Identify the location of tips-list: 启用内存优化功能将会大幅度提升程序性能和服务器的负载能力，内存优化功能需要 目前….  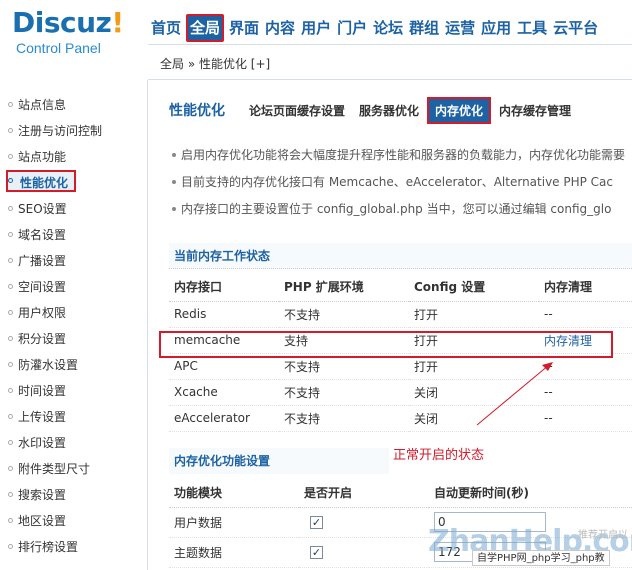
(400, 187).